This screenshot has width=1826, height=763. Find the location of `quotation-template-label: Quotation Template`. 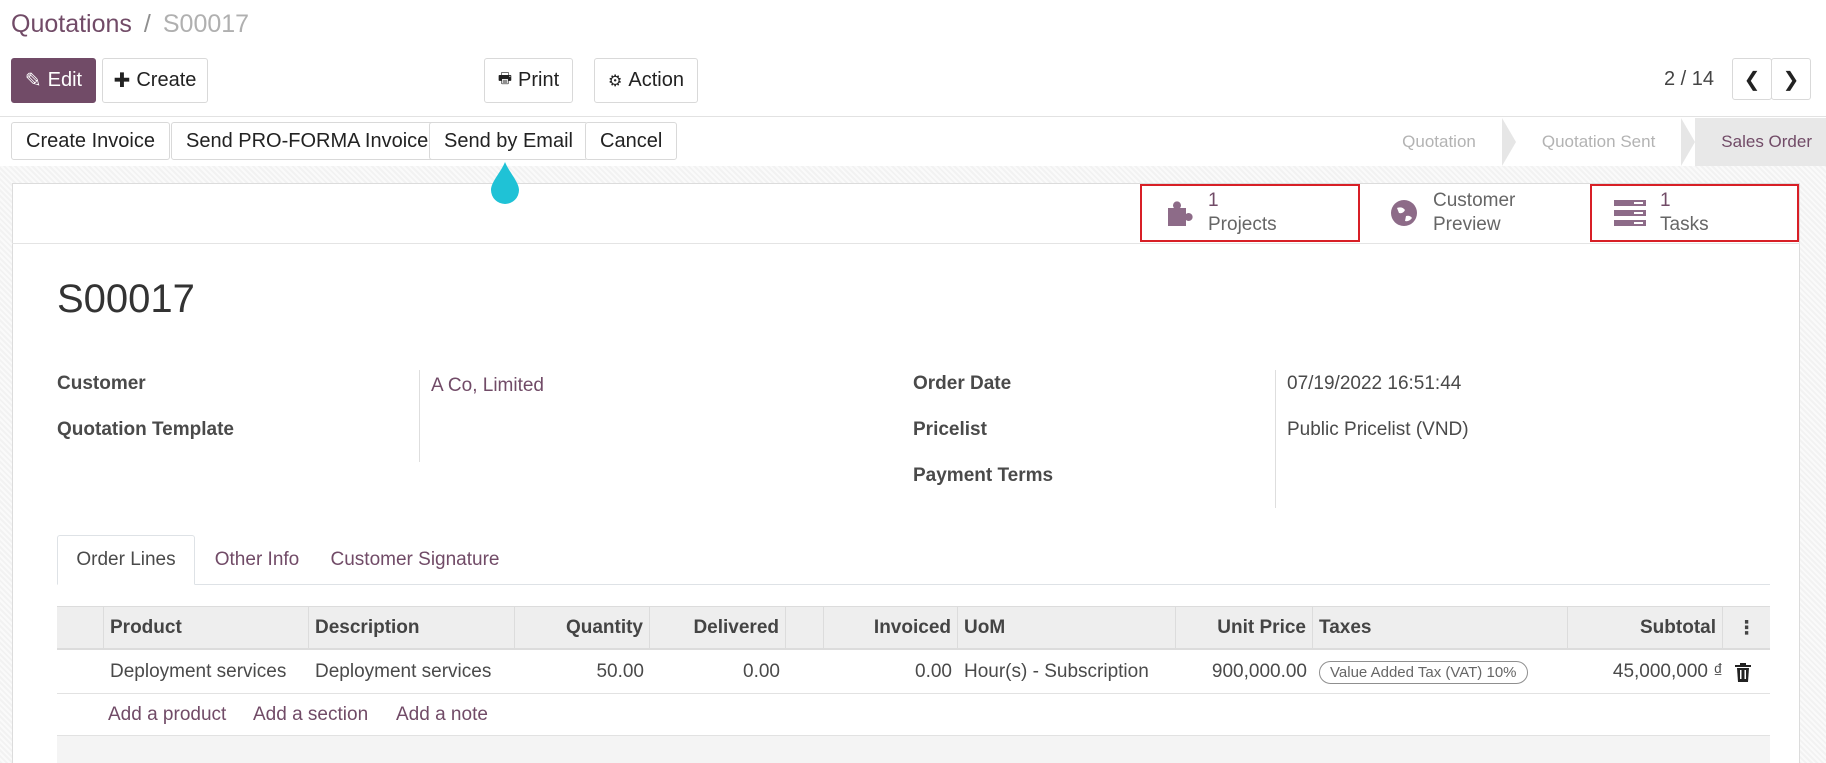

quotation-template-label: Quotation Template is located at coordinates (145, 429).